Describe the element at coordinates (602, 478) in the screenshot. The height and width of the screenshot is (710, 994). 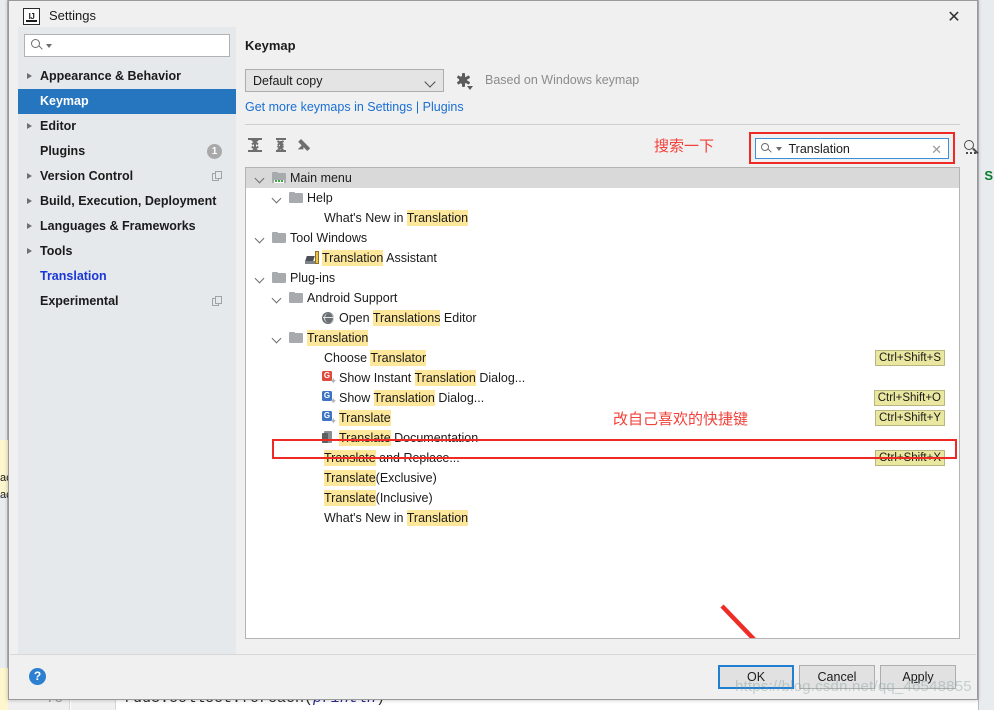
I see `table-row: Translate(Exclusive)` at that location.